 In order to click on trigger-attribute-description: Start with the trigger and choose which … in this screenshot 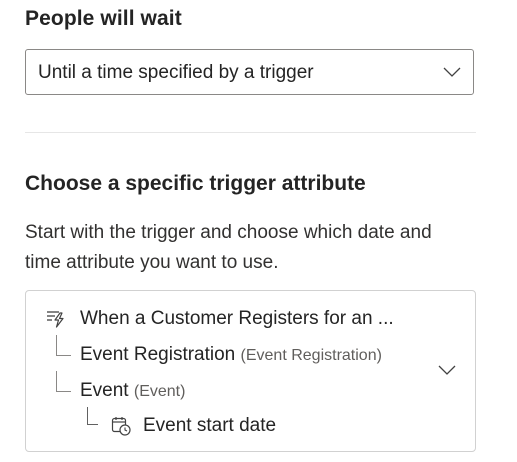, I will do `click(228, 247)`.